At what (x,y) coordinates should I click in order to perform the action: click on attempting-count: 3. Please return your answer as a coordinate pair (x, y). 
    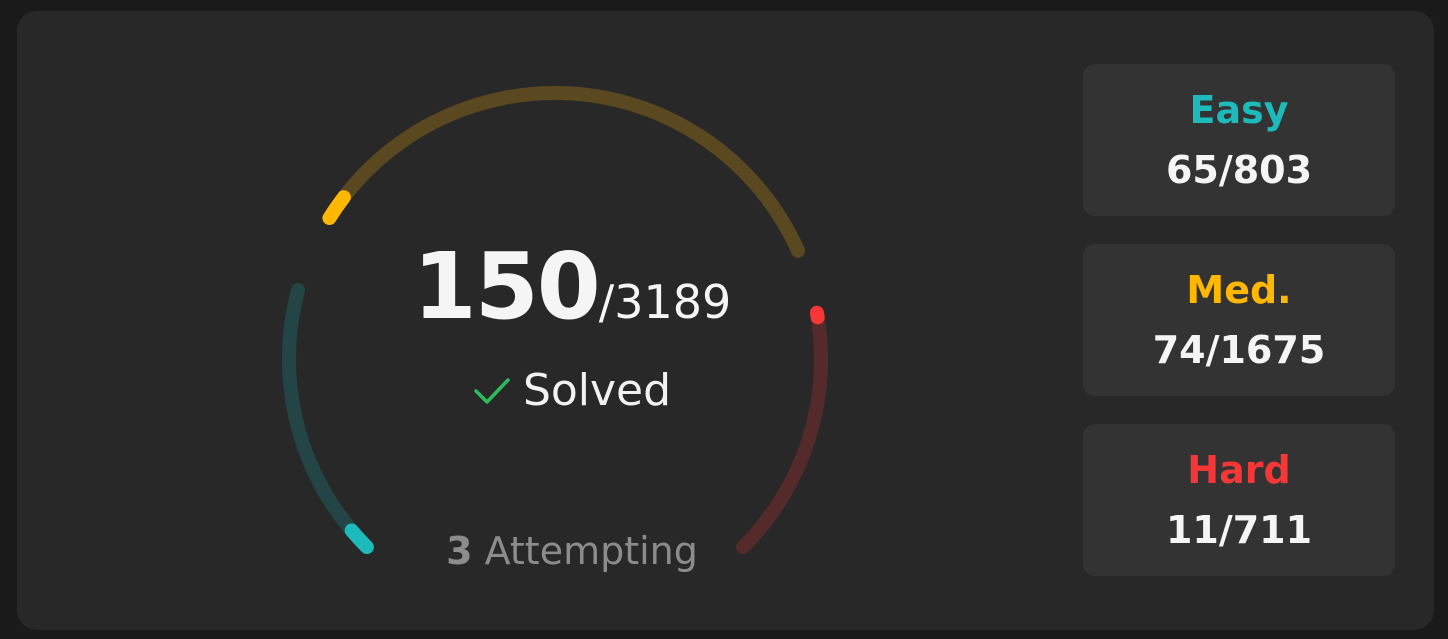
    Looking at the image, I should click on (459, 551).